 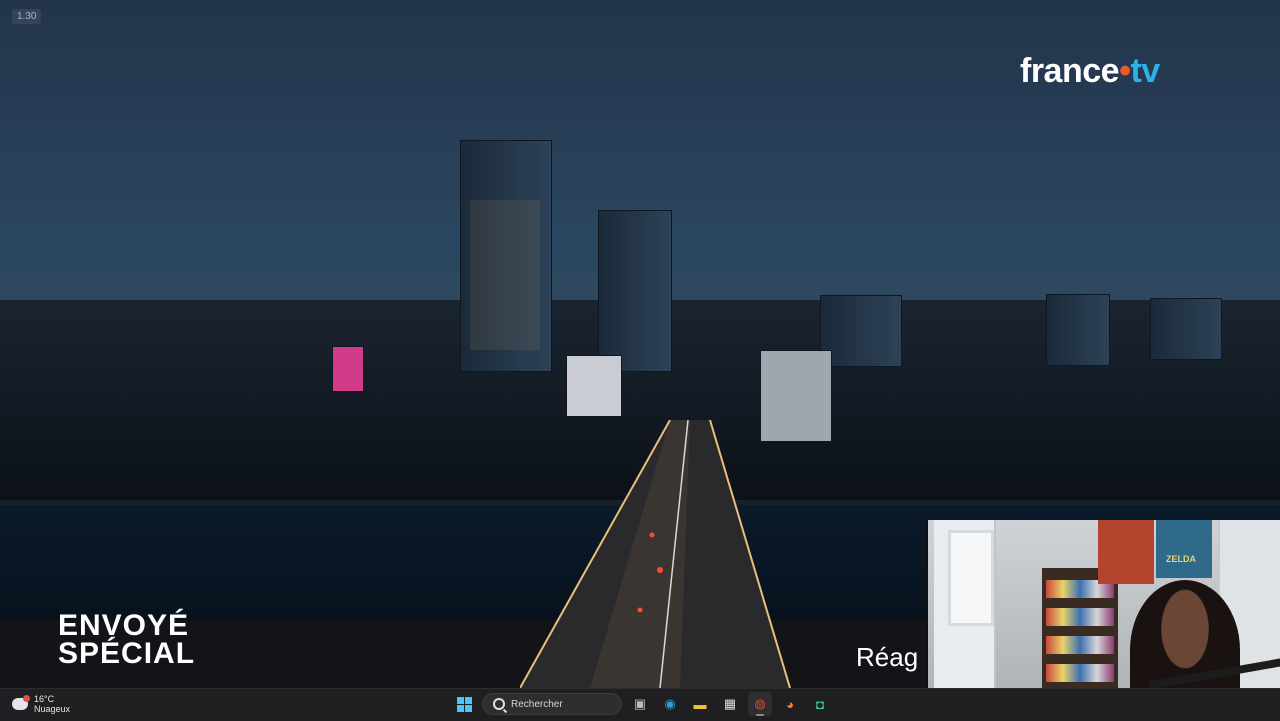 I want to click on white-building, so click(x=594, y=386).